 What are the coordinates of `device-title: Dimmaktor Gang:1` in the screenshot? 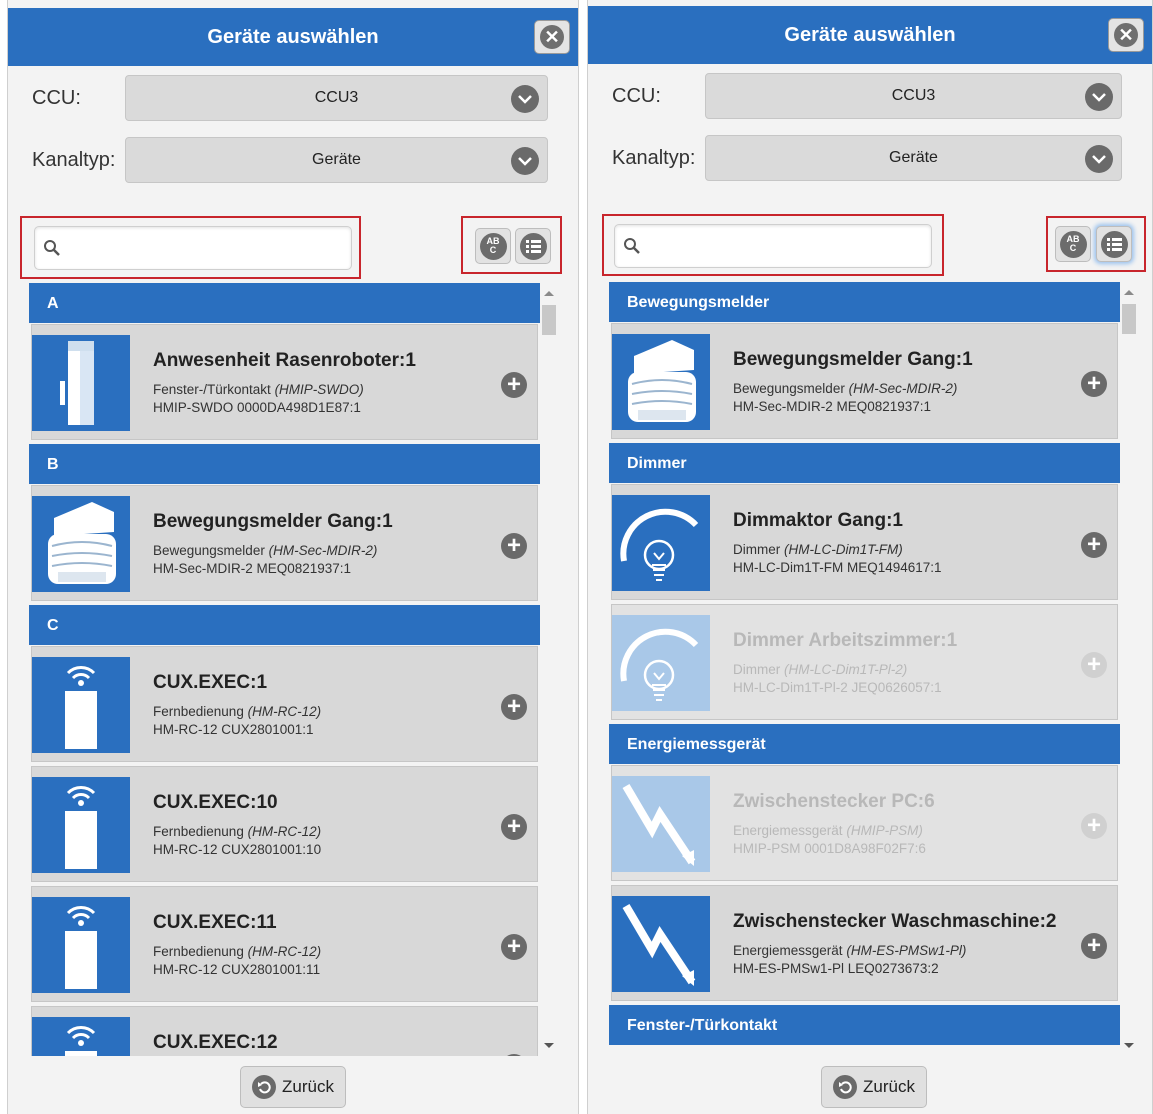 It's located at (818, 520).